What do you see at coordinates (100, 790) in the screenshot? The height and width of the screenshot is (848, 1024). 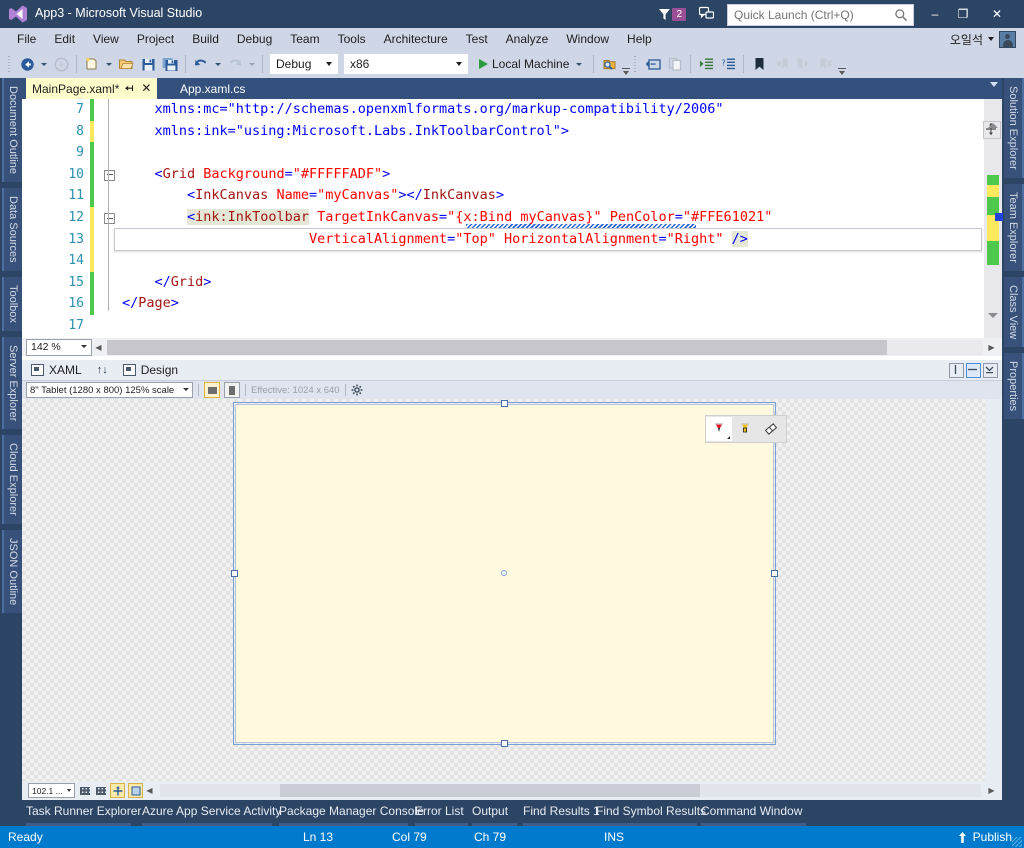 I see `grid-fine-icon` at bounding box center [100, 790].